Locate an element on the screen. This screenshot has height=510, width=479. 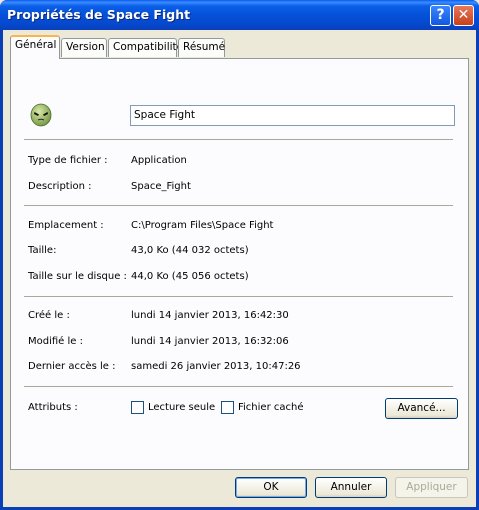
size-label: Taille: is located at coordinates (42, 250).